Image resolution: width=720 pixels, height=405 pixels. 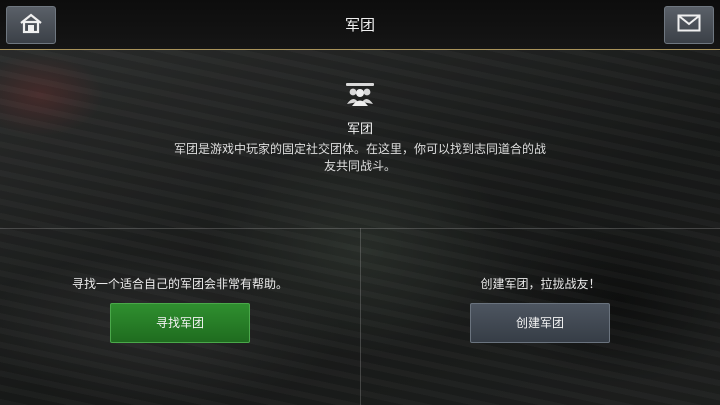 I want to click on home-icon, so click(x=31, y=25).